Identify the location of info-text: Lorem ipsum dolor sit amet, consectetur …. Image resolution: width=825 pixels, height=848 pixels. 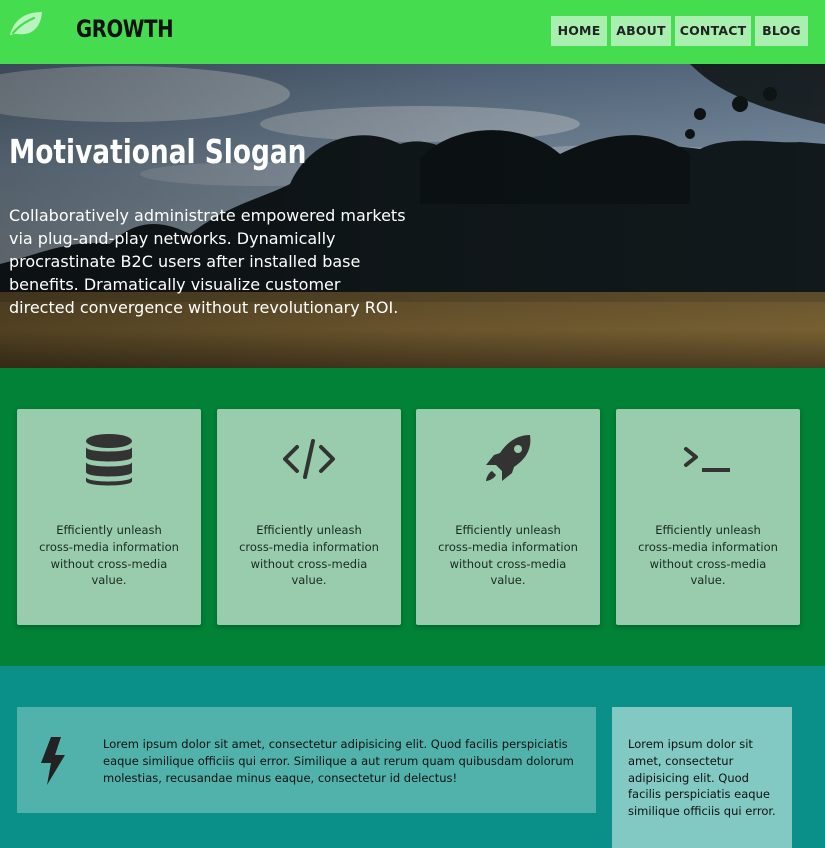
(338, 761).